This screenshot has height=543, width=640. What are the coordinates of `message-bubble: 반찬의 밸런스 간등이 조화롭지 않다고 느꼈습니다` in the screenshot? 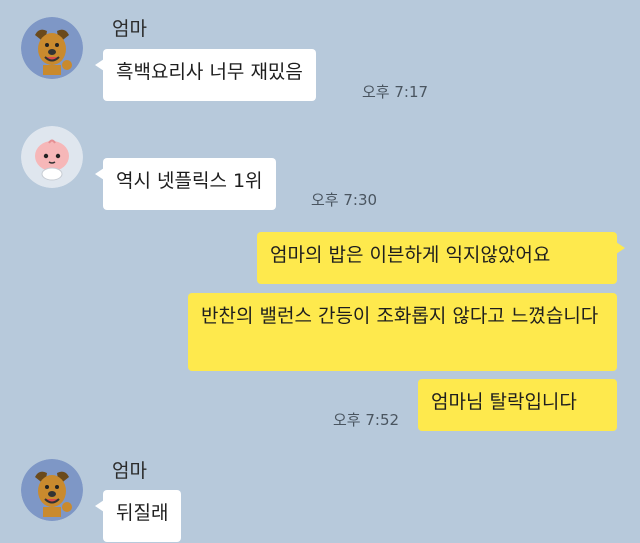 It's located at (402, 332).